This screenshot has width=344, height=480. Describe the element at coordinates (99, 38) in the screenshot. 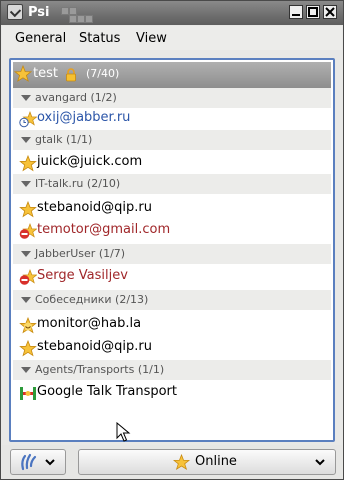

I see `menu-status: Status` at that location.